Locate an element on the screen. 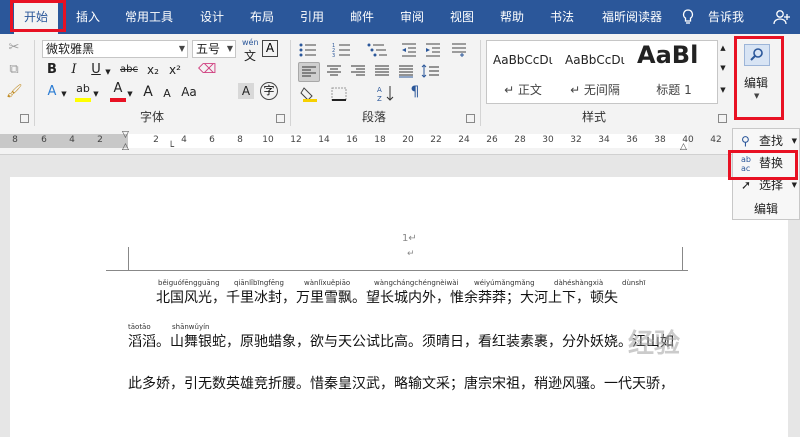 This screenshot has height=437, width=800. distributed-button is located at coordinates (407, 72).